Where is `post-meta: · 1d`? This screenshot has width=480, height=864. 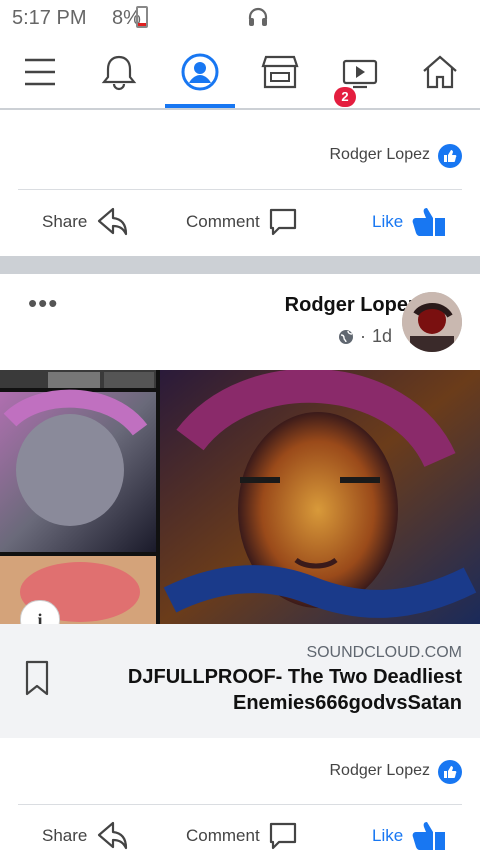
post-meta: · 1d is located at coordinates (365, 336).